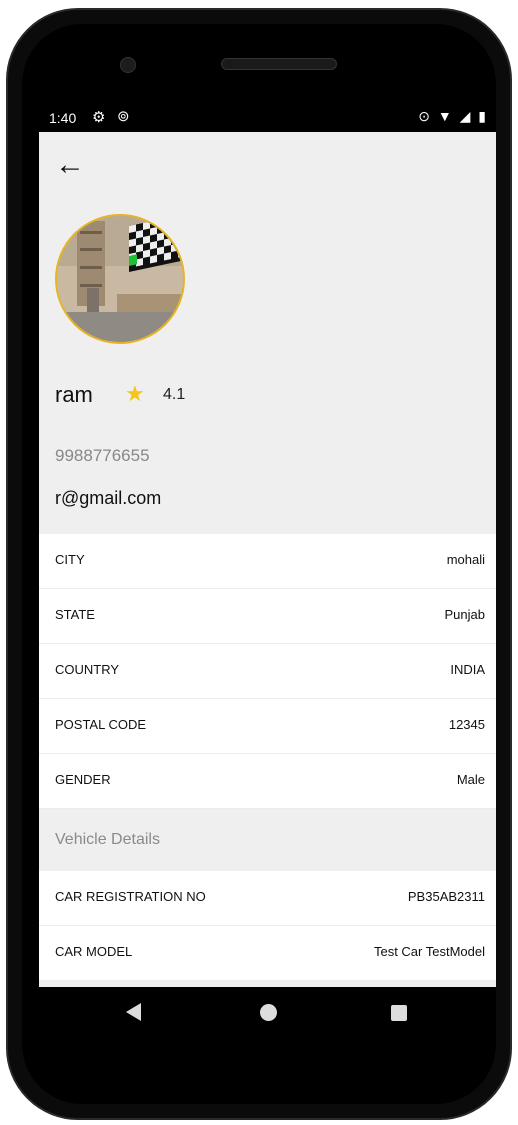 Image resolution: width=518 pixels, height=1125 pixels. What do you see at coordinates (267, 726) in the screenshot?
I see `detail-row-postal-code: POSTAL CODE 12345` at bounding box center [267, 726].